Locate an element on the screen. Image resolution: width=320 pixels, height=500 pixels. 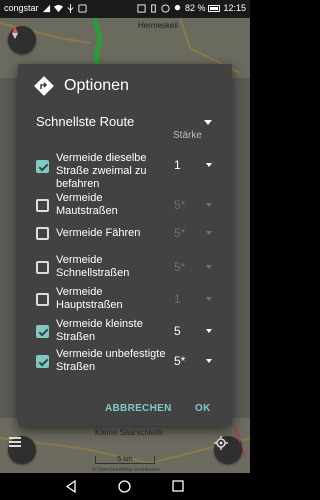
back-icon is located at coordinates (71, 486).